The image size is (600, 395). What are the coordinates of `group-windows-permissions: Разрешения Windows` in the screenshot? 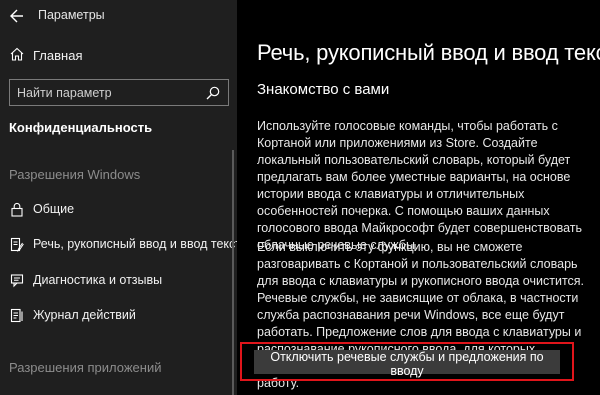 It's located at (75, 174).